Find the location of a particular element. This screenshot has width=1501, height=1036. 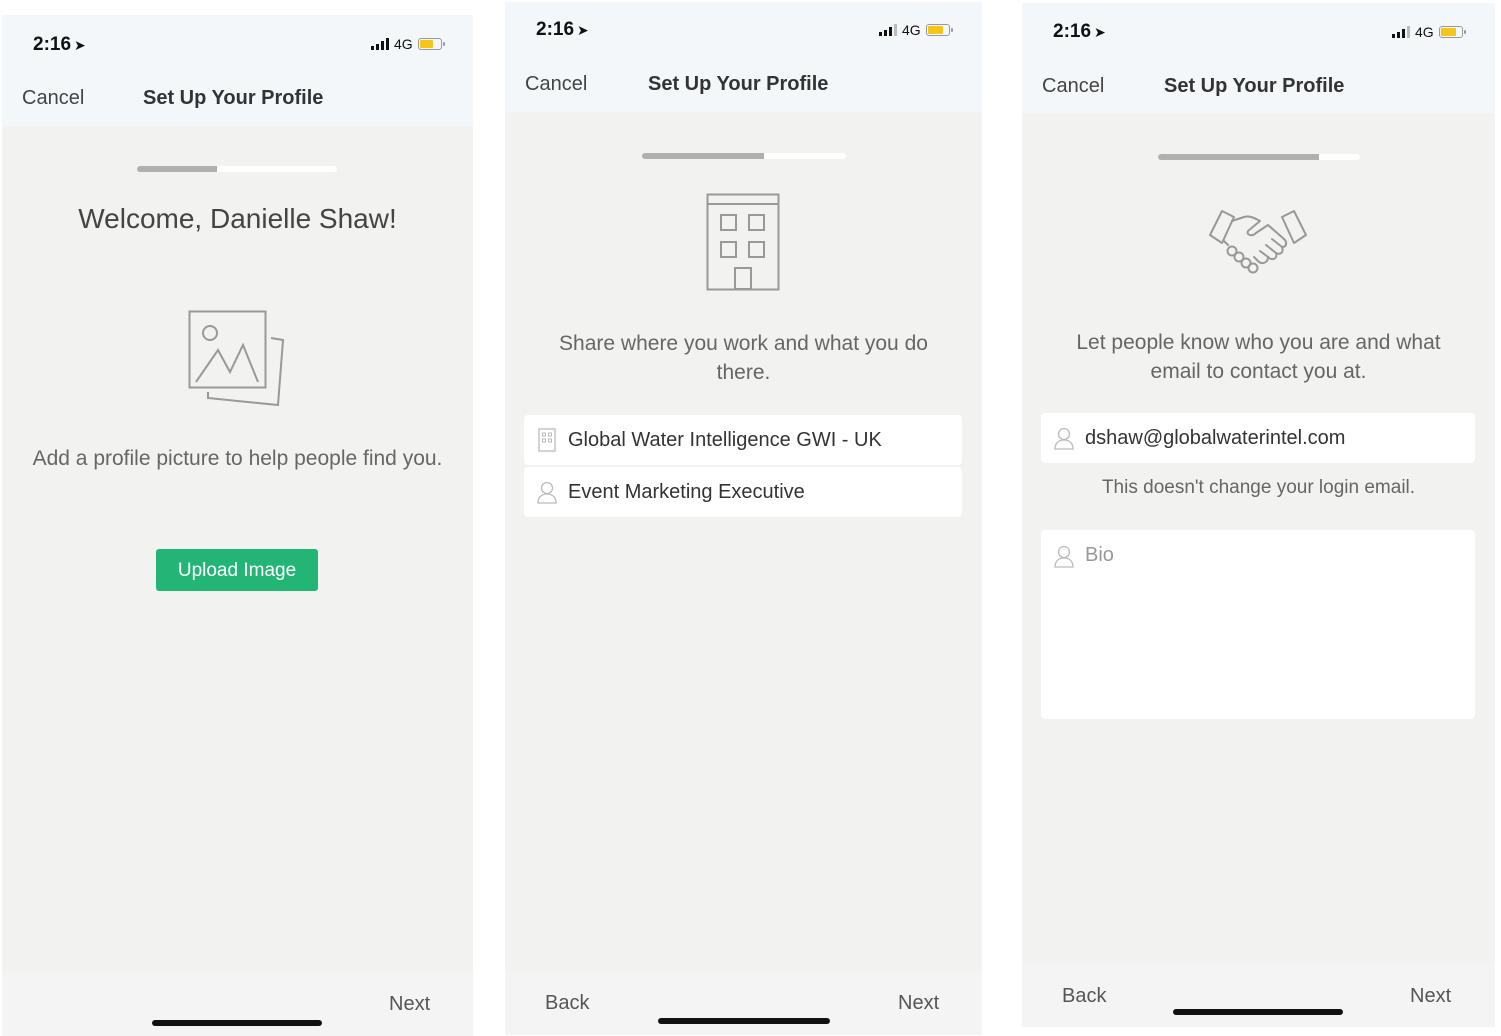

welcome-heading: Welcome, Danielle Shaw! is located at coordinates (237, 218).